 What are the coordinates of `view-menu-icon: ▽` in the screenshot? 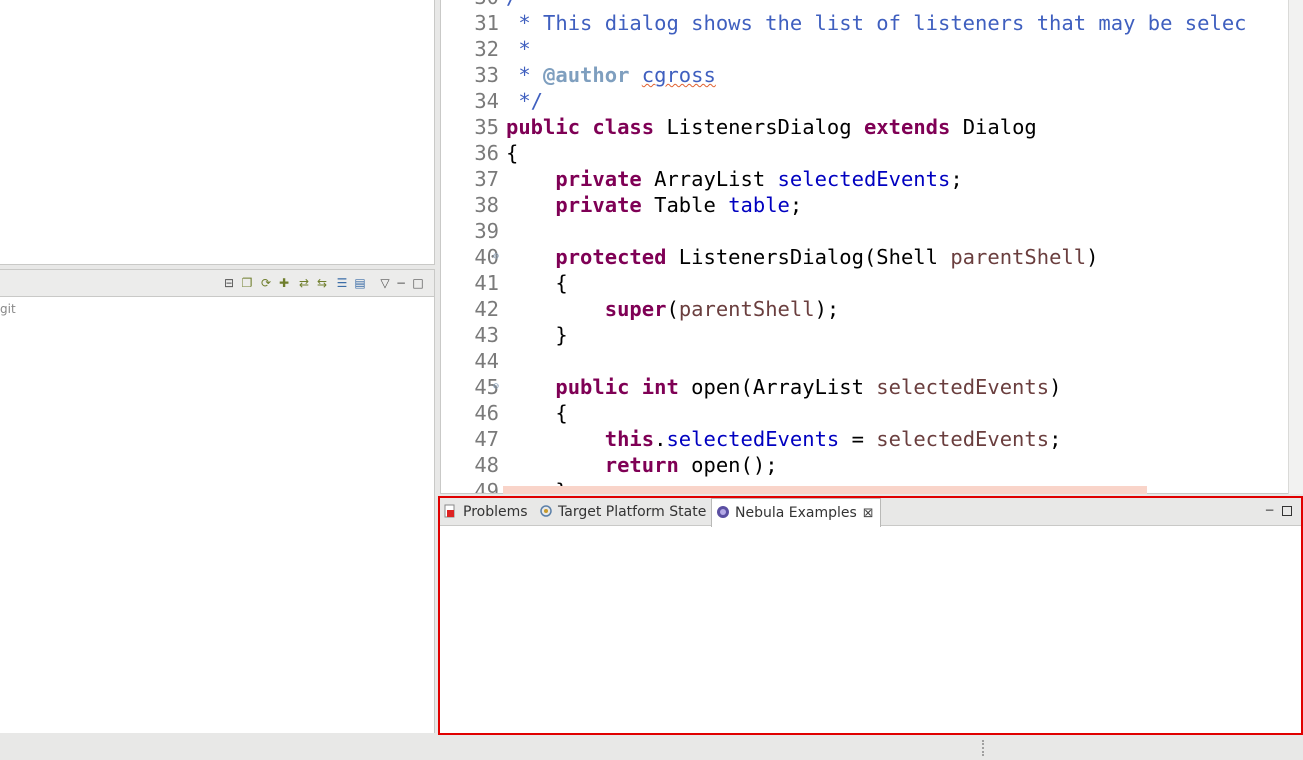 It's located at (385, 283).